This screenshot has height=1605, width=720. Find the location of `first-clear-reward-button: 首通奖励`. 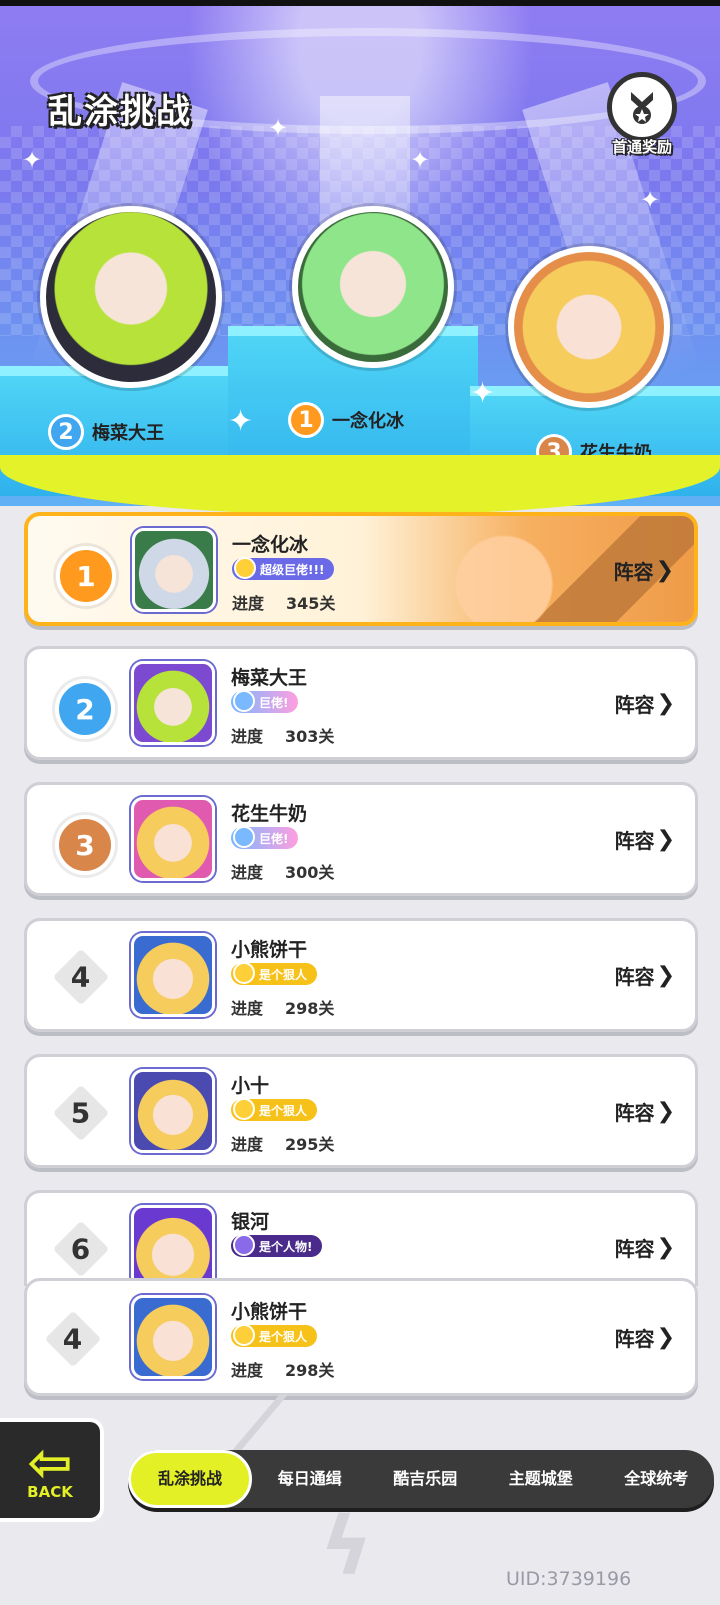

first-clear-reward-button: 首通奖励 is located at coordinates (642, 118).